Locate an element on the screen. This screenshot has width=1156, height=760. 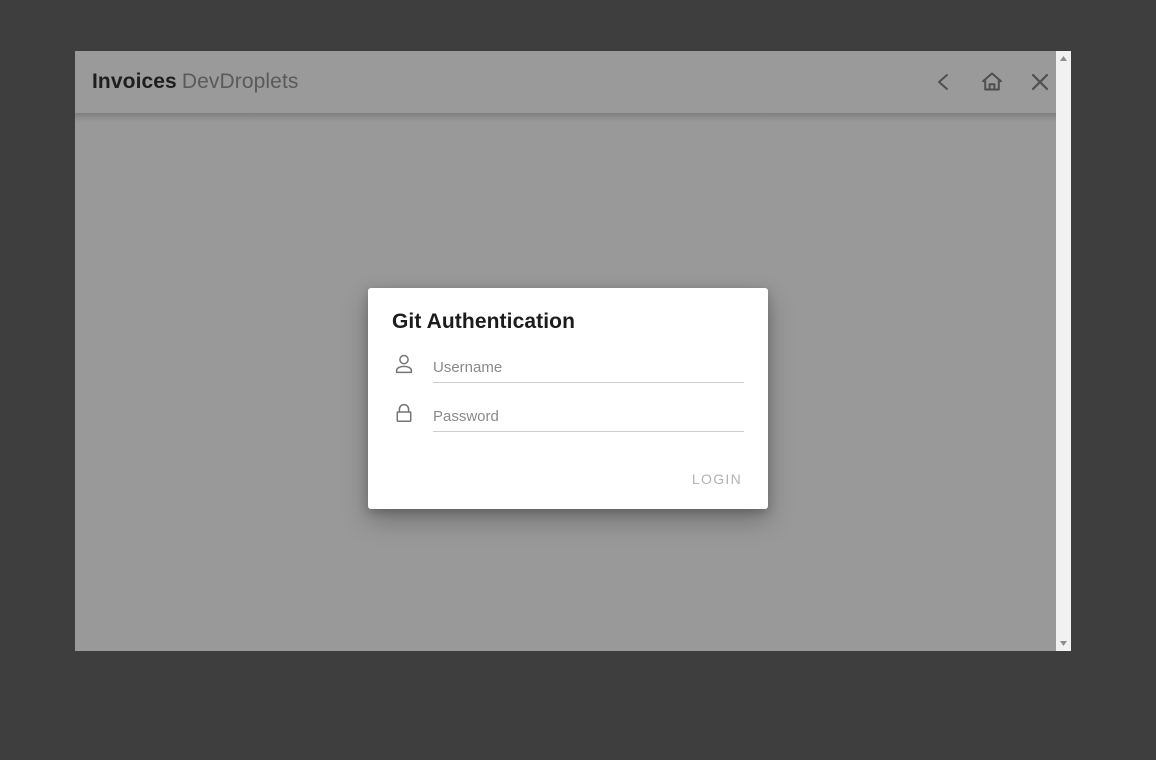
username-input-wrap is located at coordinates (588, 371).